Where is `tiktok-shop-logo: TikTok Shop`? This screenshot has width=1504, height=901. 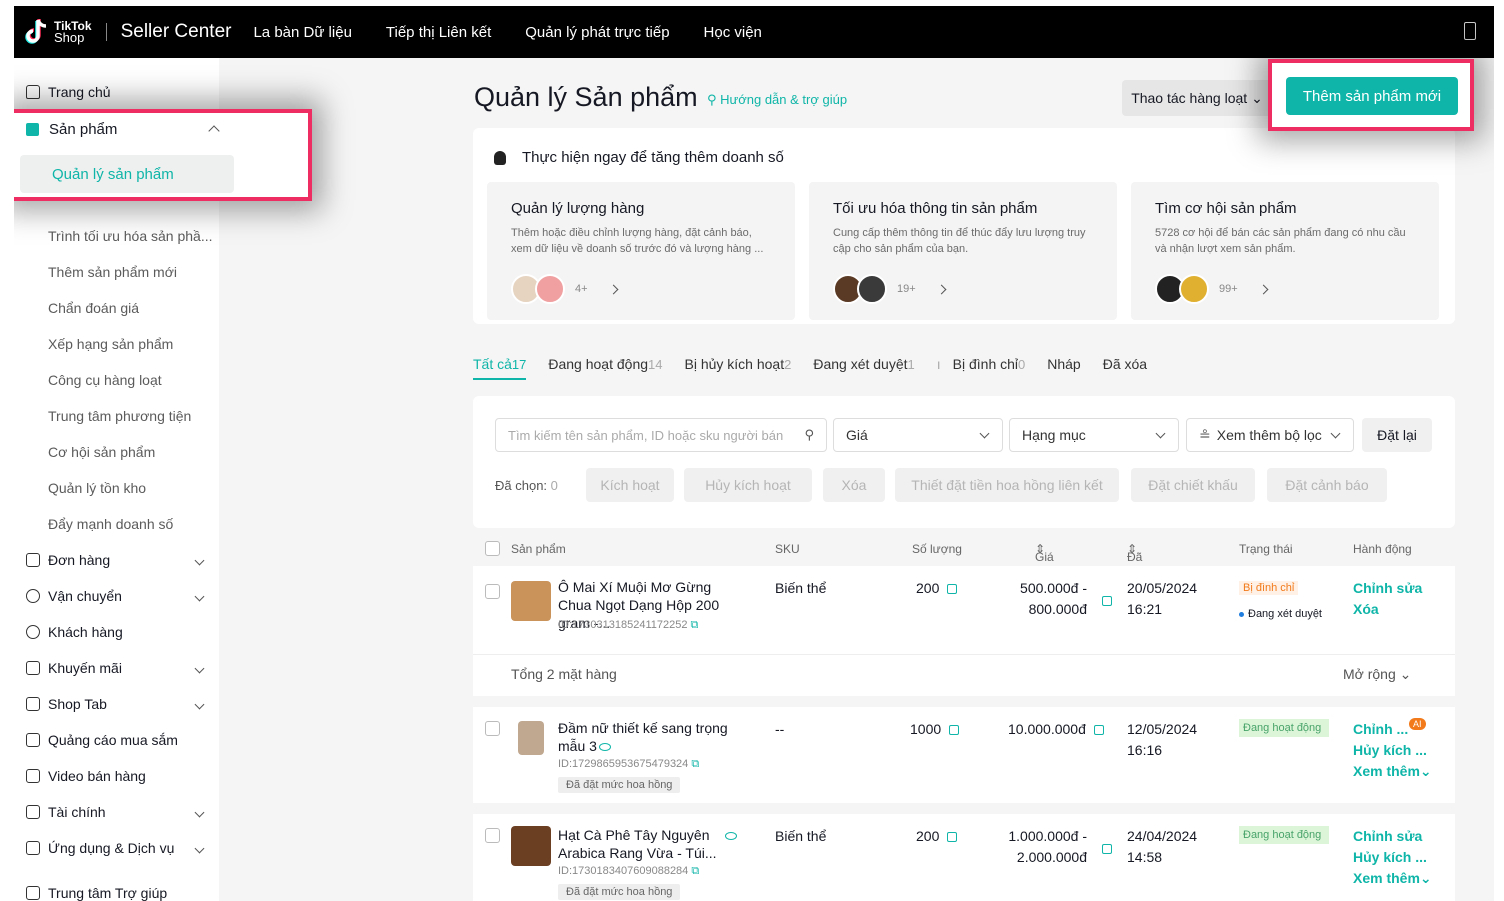 tiktok-shop-logo: TikTok Shop is located at coordinates (58, 32).